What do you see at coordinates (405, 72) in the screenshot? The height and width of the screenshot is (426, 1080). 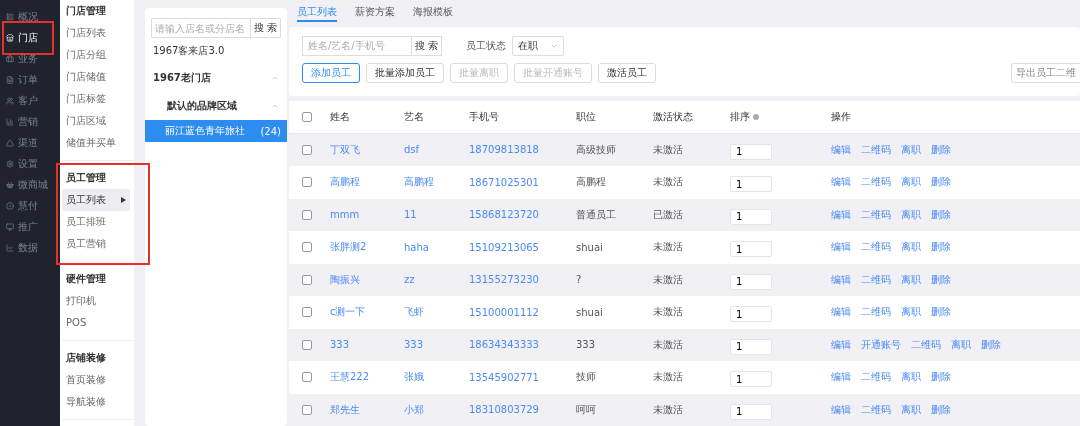 I see `action-button: 批量添加员工` at bounding box center [405, 72].